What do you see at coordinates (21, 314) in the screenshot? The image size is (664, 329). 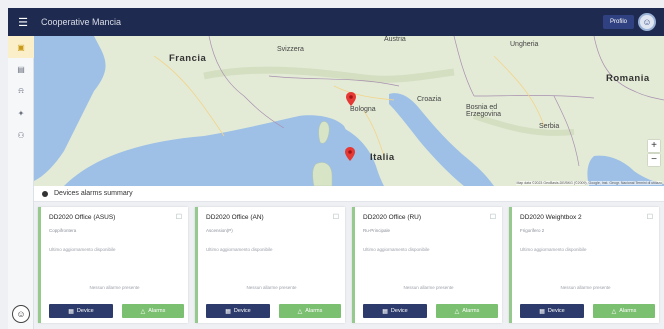 I see `help-icon: ☺` at bounding box center [21, 314].